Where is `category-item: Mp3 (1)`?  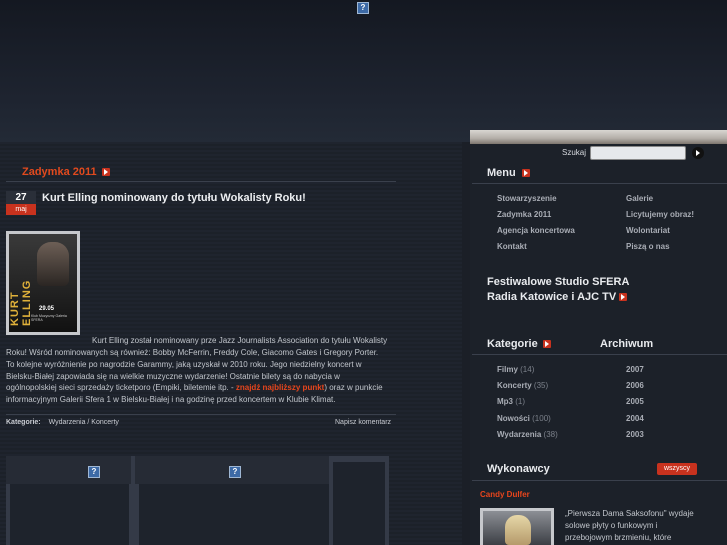 category-item: Mp3 (1) is located at coordinates (511, 401).